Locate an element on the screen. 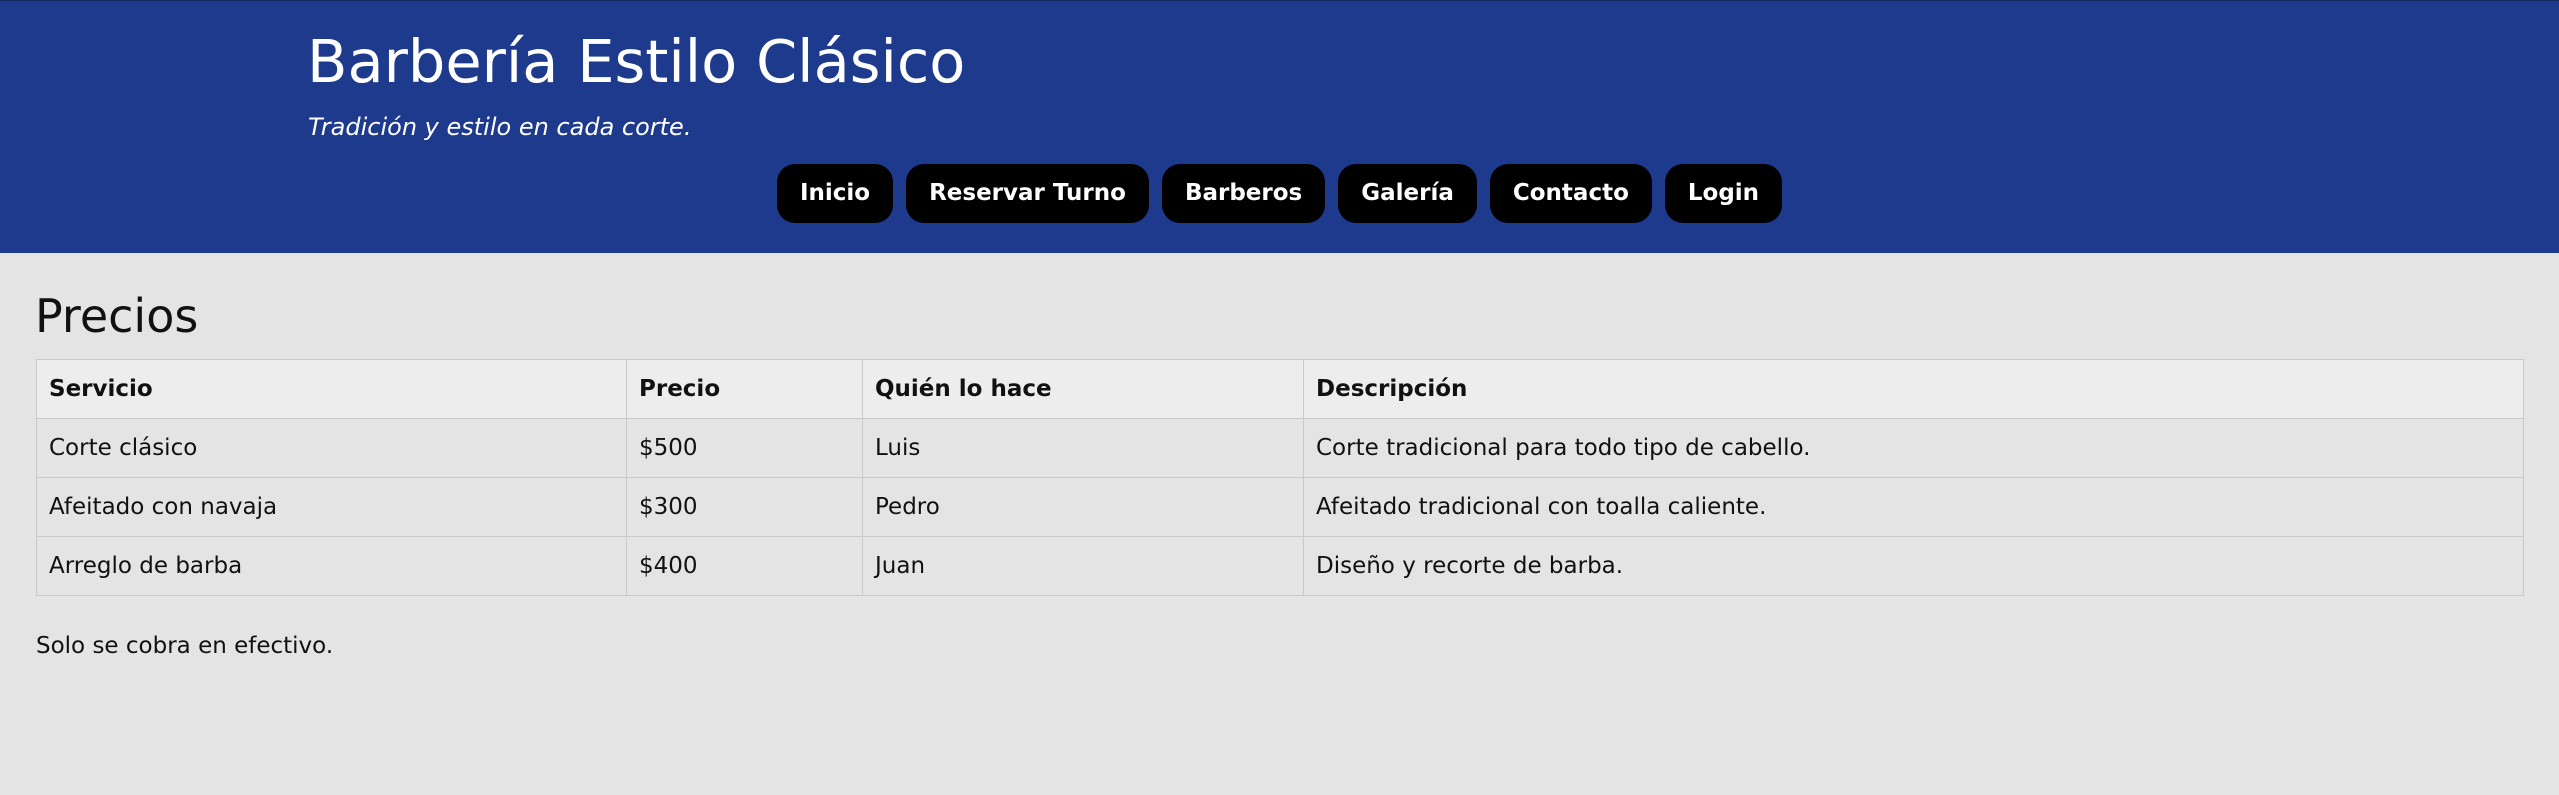 This screenshot has width=2559, height=795. page-title: Precios is located at coordinates (117, 316).